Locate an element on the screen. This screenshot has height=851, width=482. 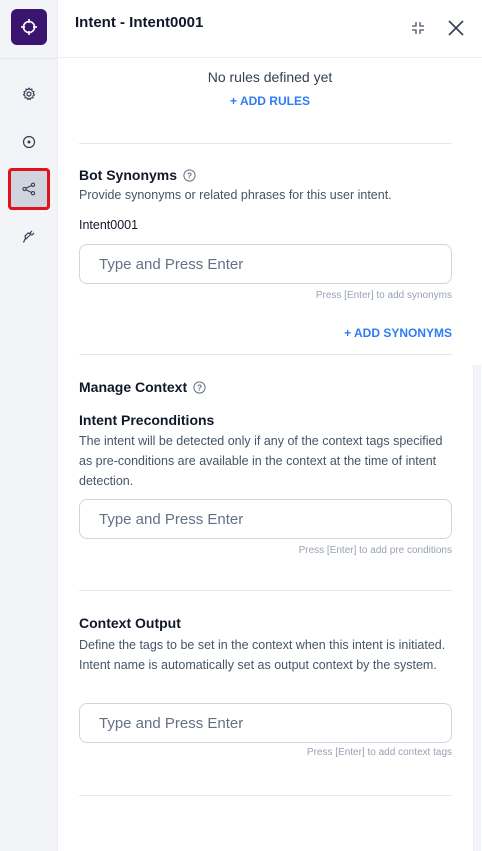
close-button is located at coordinates (456, 28).